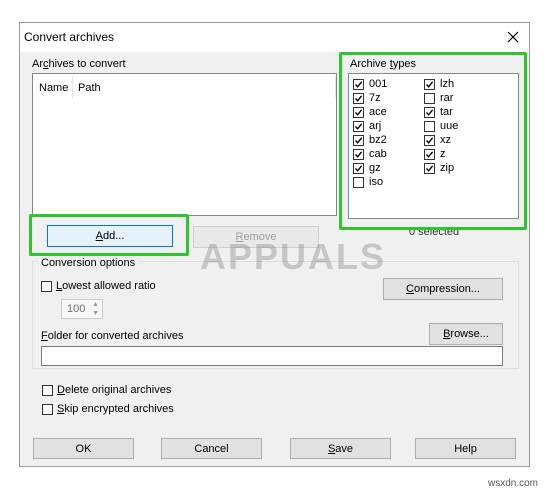 The width and height of the screenshot is (554, 494). I want to click on help-button: Help, so click(465, 448).